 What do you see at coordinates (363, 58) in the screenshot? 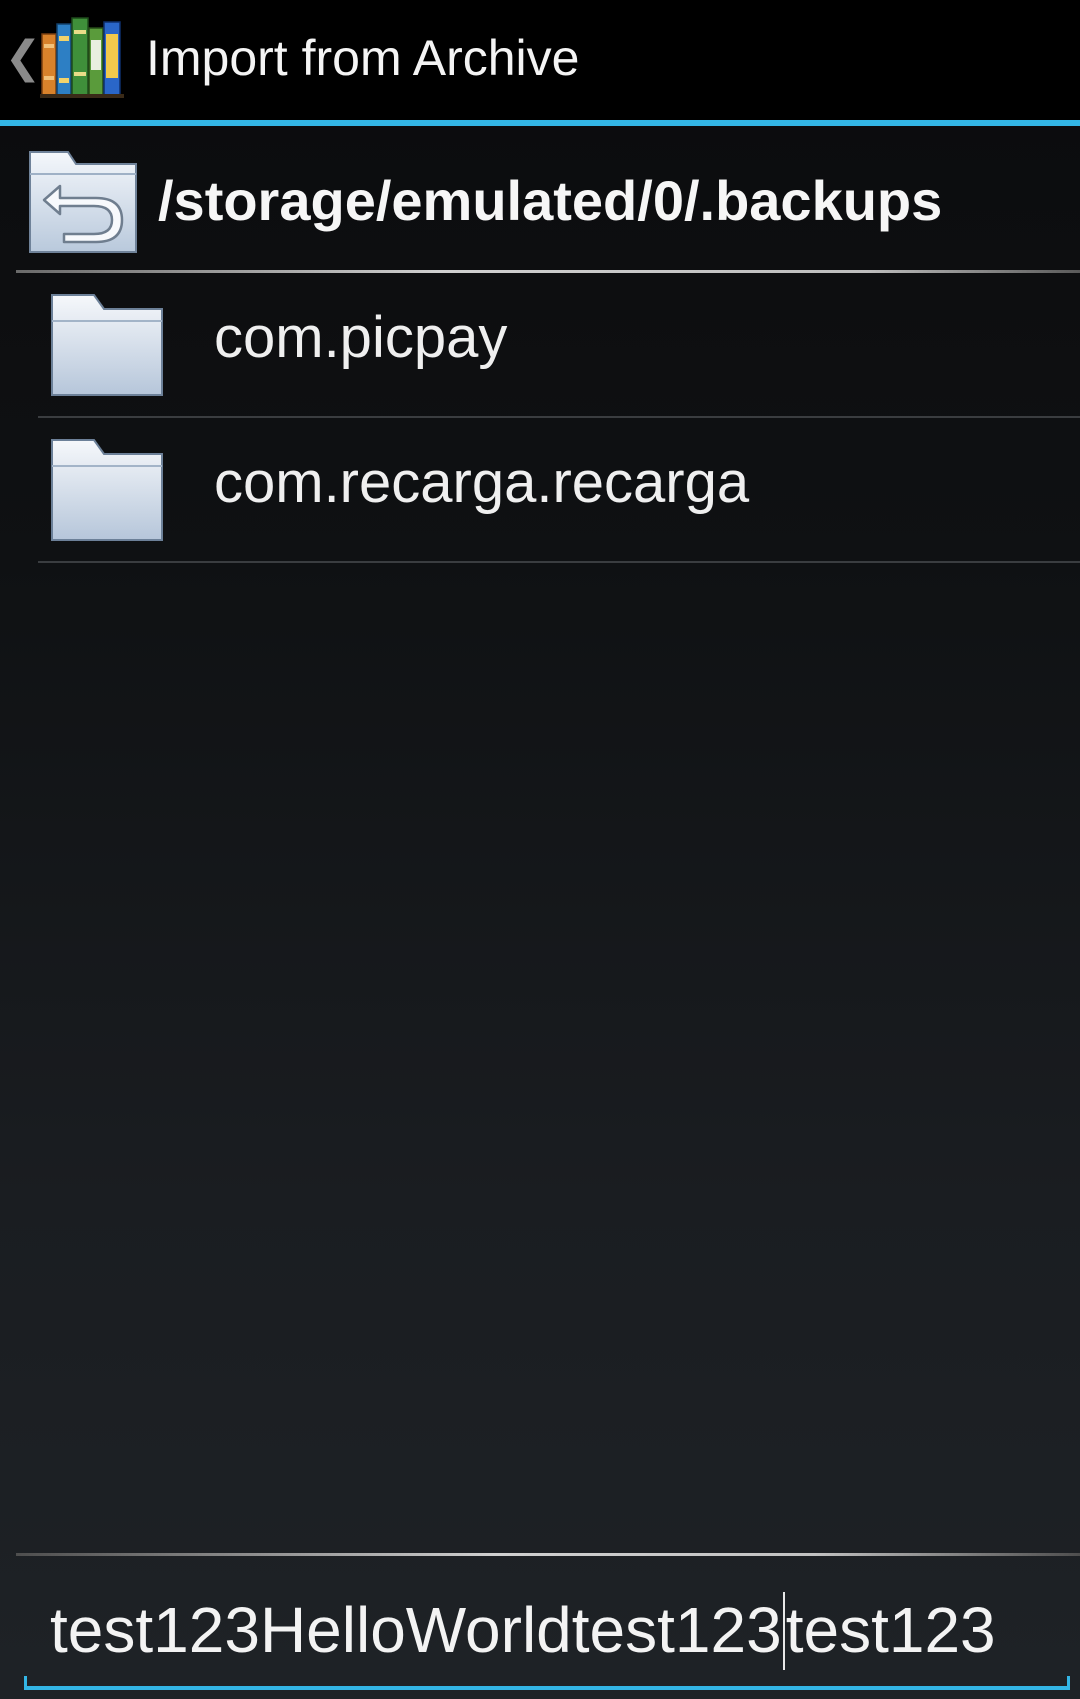
I see `screen-title: Import from Archive` at bounding box center [363, 58].